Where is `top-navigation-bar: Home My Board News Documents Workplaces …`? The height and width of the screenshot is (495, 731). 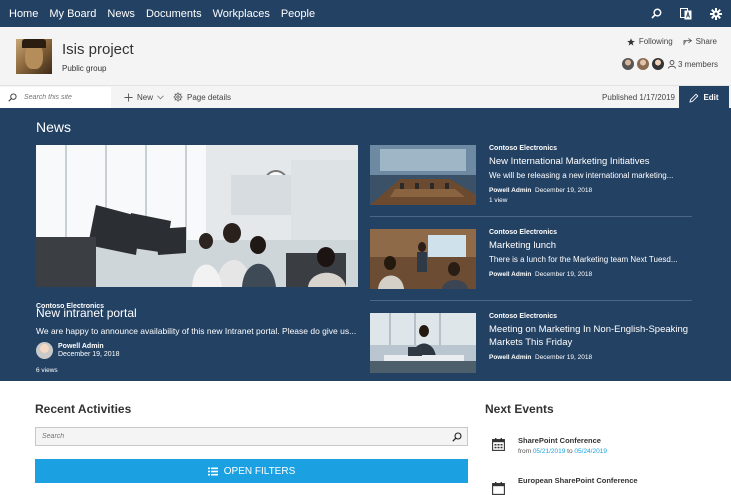
top-navigation-bar: Home My Board News Documents Workplaces … is located at coordinates (365, 13).